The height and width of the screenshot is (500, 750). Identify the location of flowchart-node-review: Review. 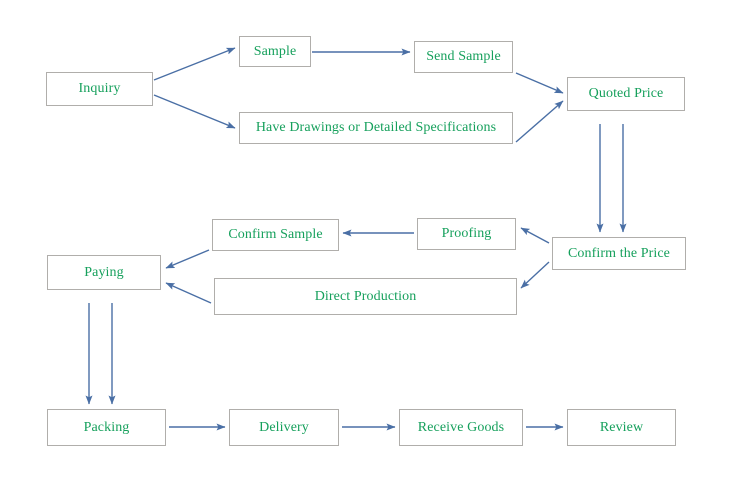
(621, 427).